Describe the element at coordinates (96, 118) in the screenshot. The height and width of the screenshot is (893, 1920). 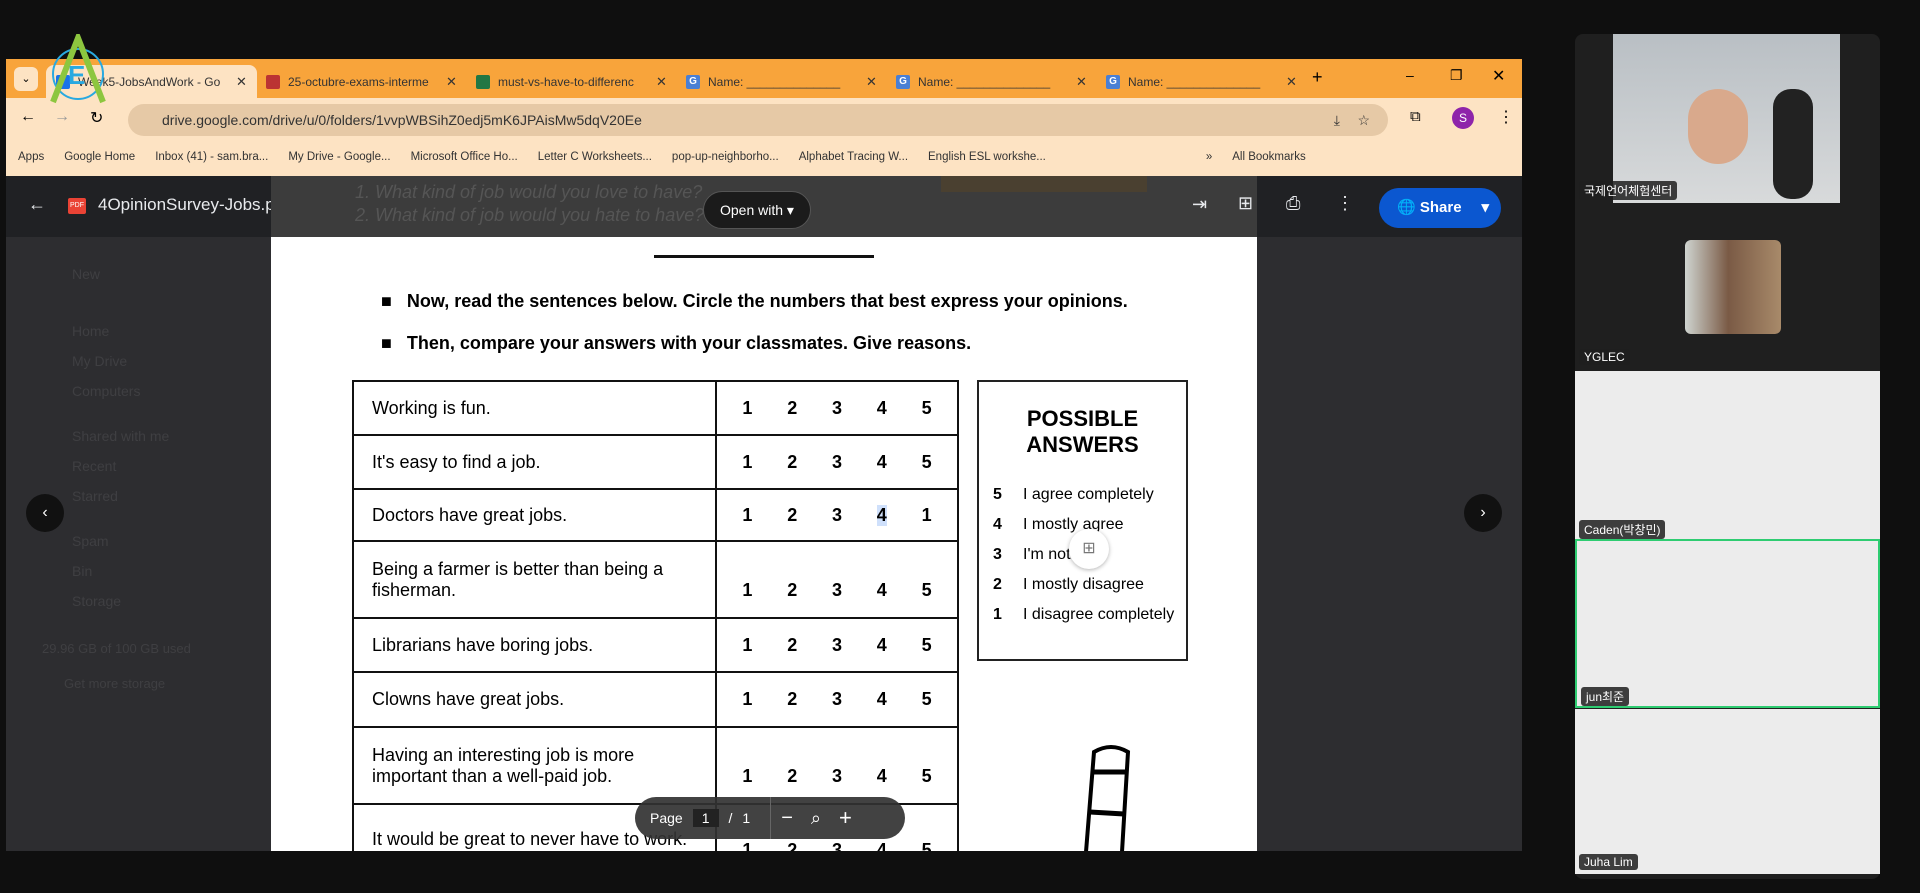
I see `reload-icon: ↻` at that location.